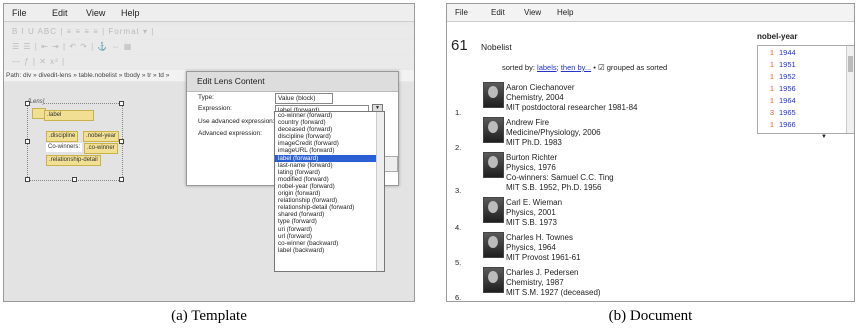 The image size is (858, 328). Describe the element at coordinates (329, 165) in the screenshot. I see `list-option: last-name (forward)` at that location.